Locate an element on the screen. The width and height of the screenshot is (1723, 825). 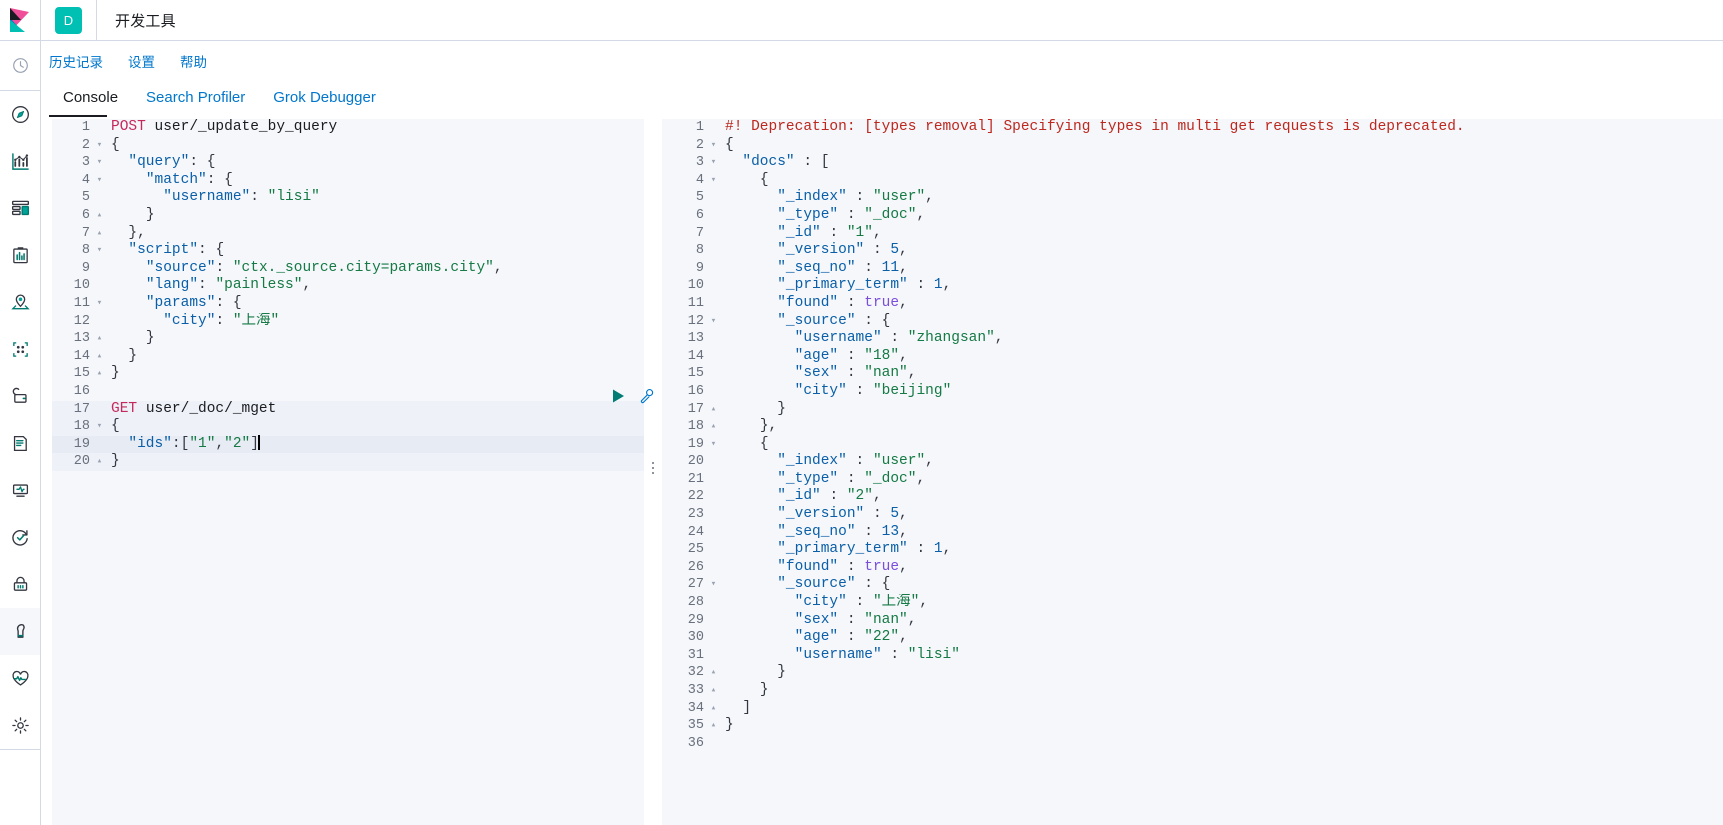
code-line: 8 "_version" : 5, is located at coordinates (1192, 251).